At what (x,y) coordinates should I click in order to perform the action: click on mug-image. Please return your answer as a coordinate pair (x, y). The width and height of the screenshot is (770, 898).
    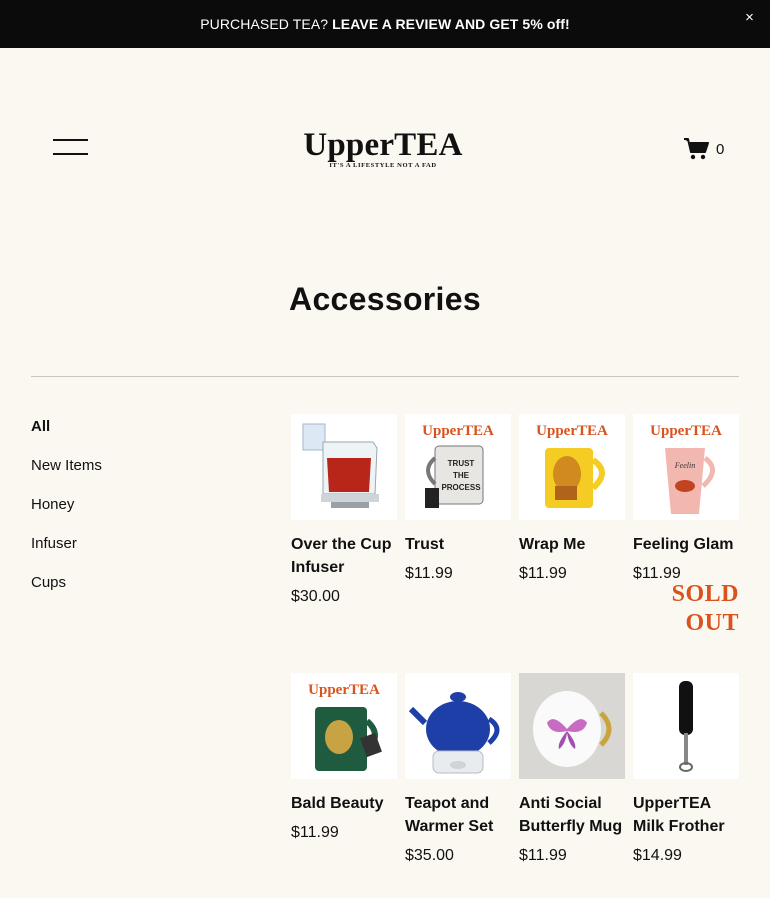
    Looking at the image, I should click on (572, 726).